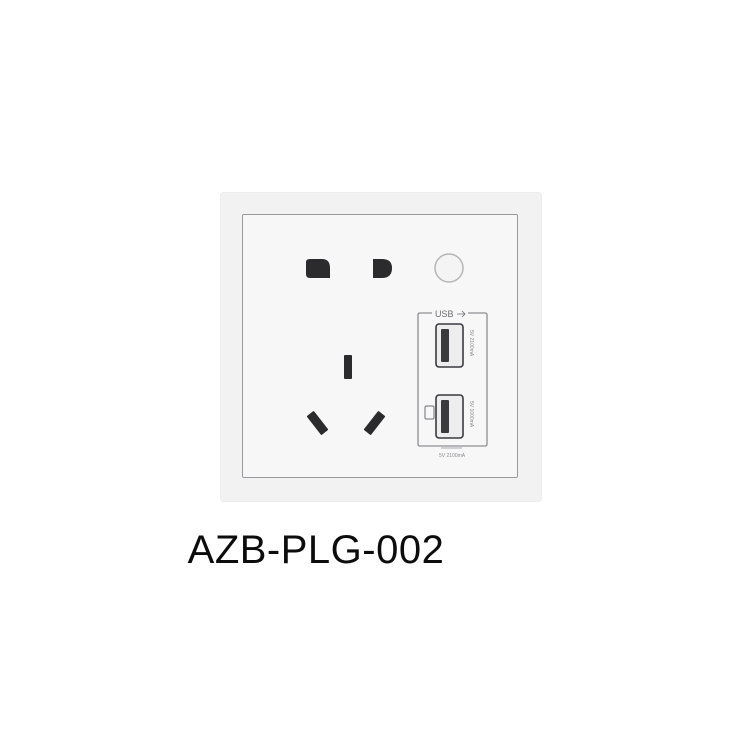 This screenshot has height=750, width=750. What do you see at coordinates (452, 456) in the screenshot?
I see `usb-total-rating: 5V 2100mA` at bounding box center [452, 456].